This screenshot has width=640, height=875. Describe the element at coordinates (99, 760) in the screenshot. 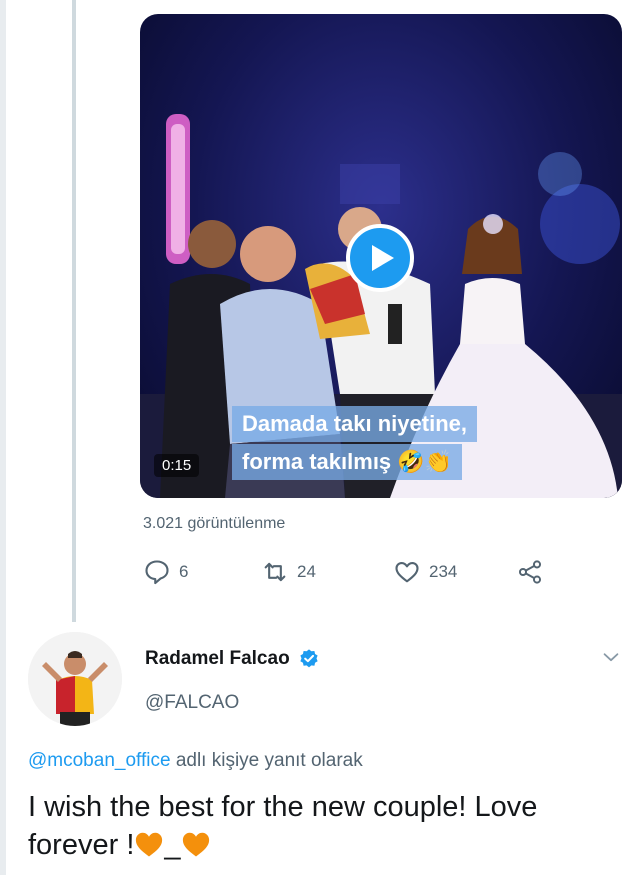

I see `reply-mention-link: @mcoban_office` at that location.